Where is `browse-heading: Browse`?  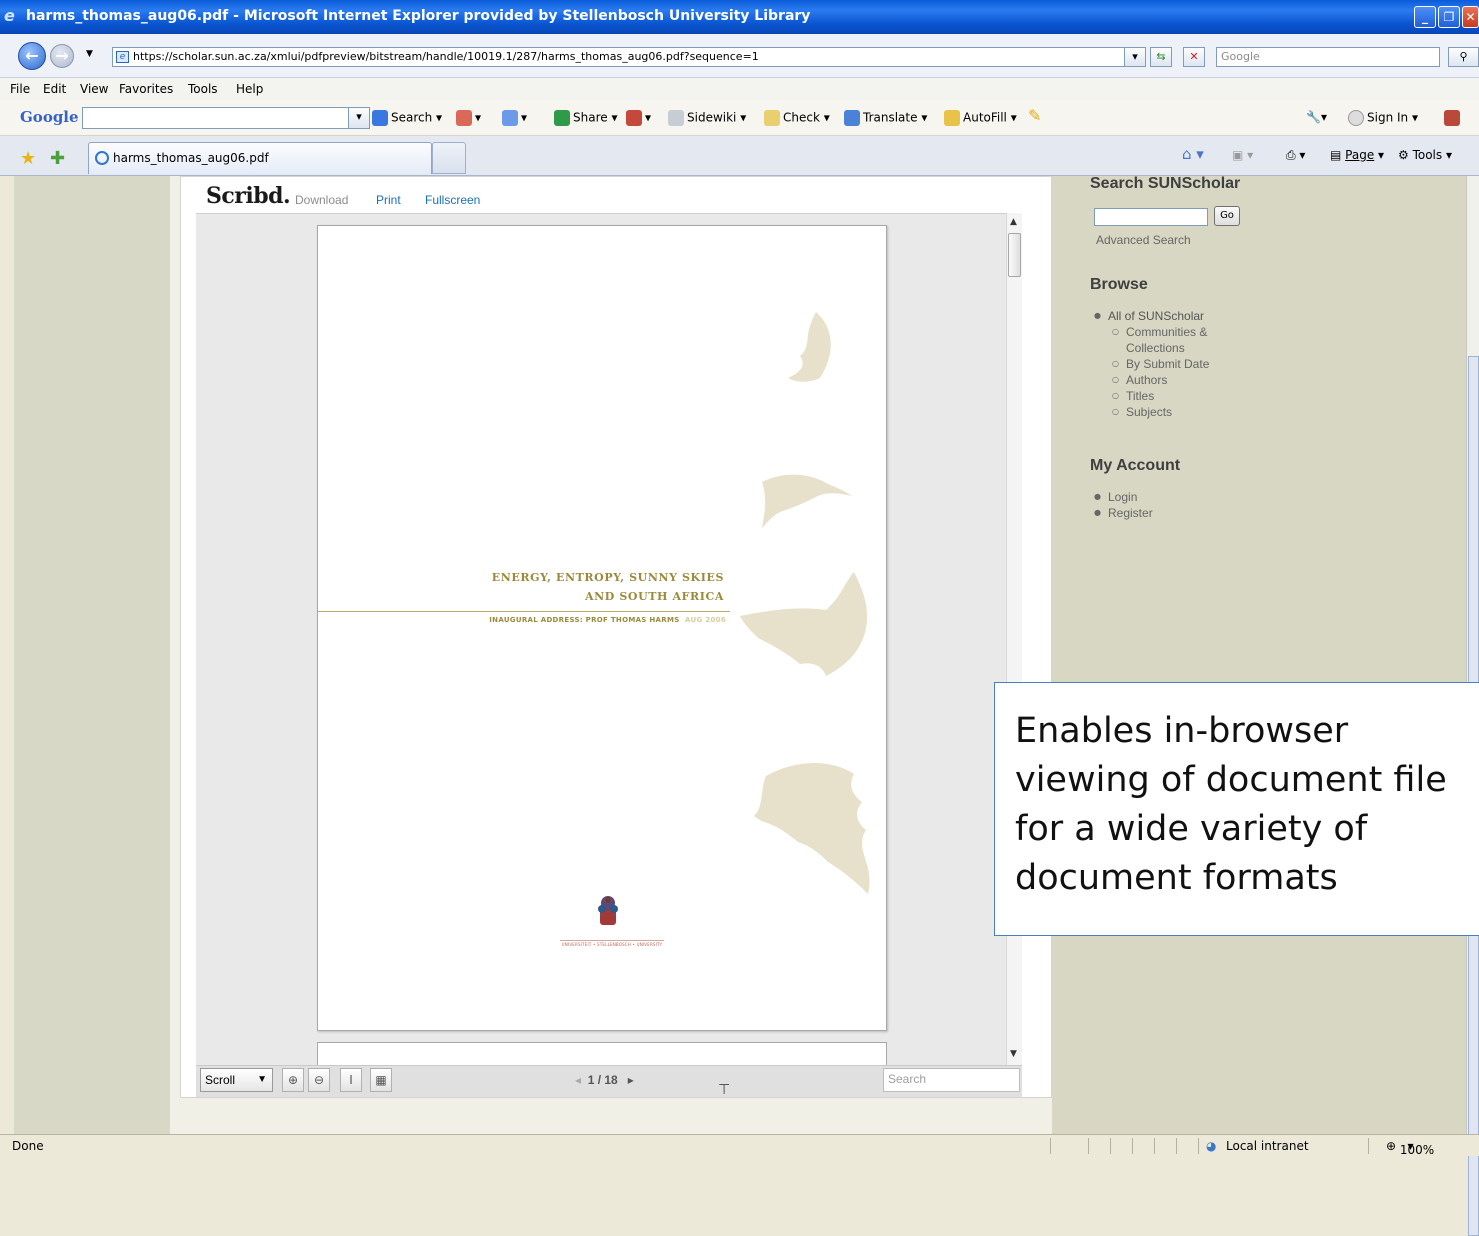
browse-heading: Browse is located at coordinates (1119, 284).